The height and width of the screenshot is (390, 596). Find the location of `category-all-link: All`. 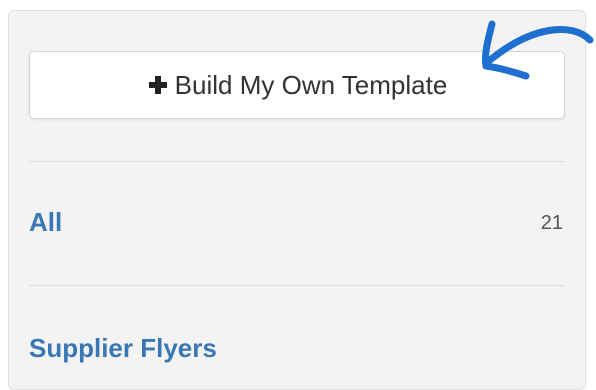

category-all-link: All is located at coordinates (45, 222).